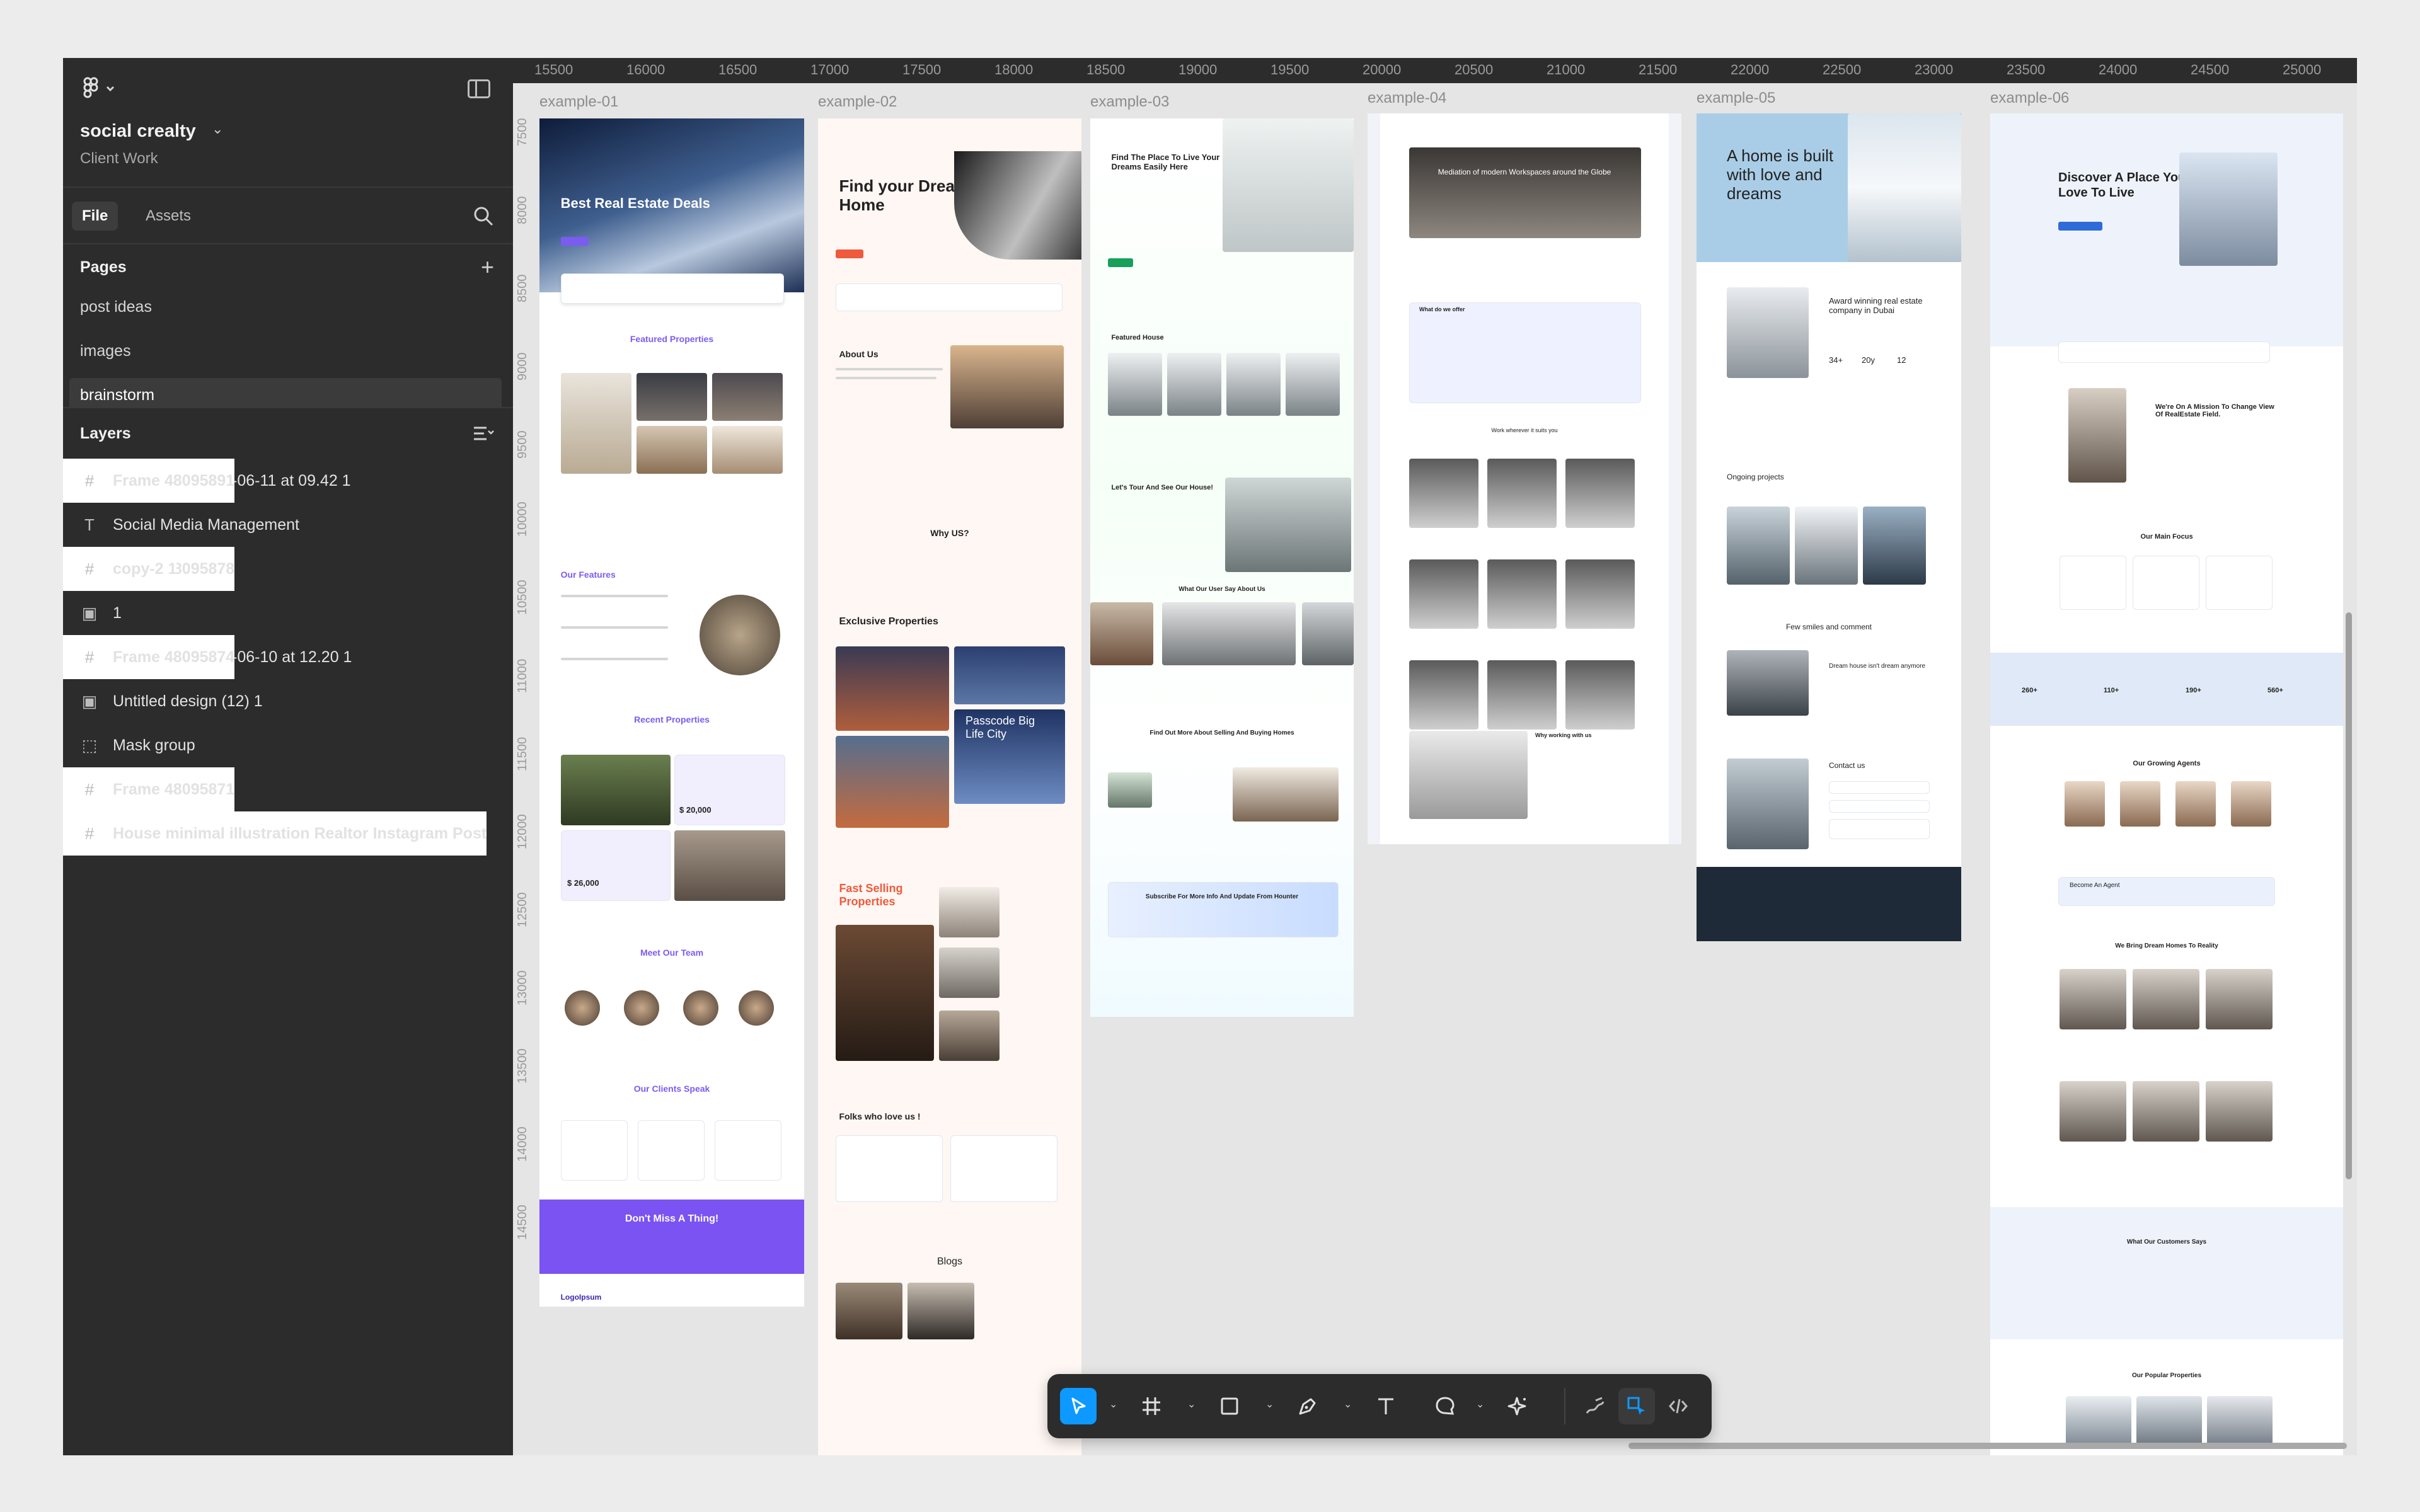 Image resolution: width=2420 pixels, height=1512 pixels. I want to click on frame-label-example-01: example-01, so click(579, 102).